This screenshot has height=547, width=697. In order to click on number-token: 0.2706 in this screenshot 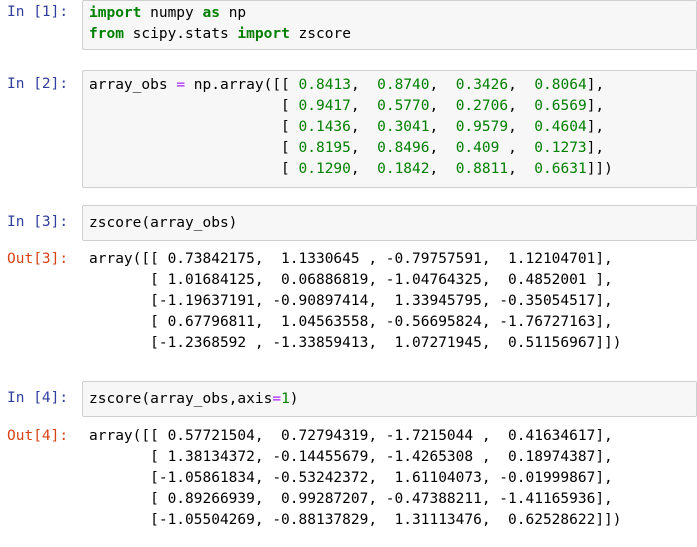, I will do `click(482, 106)`.